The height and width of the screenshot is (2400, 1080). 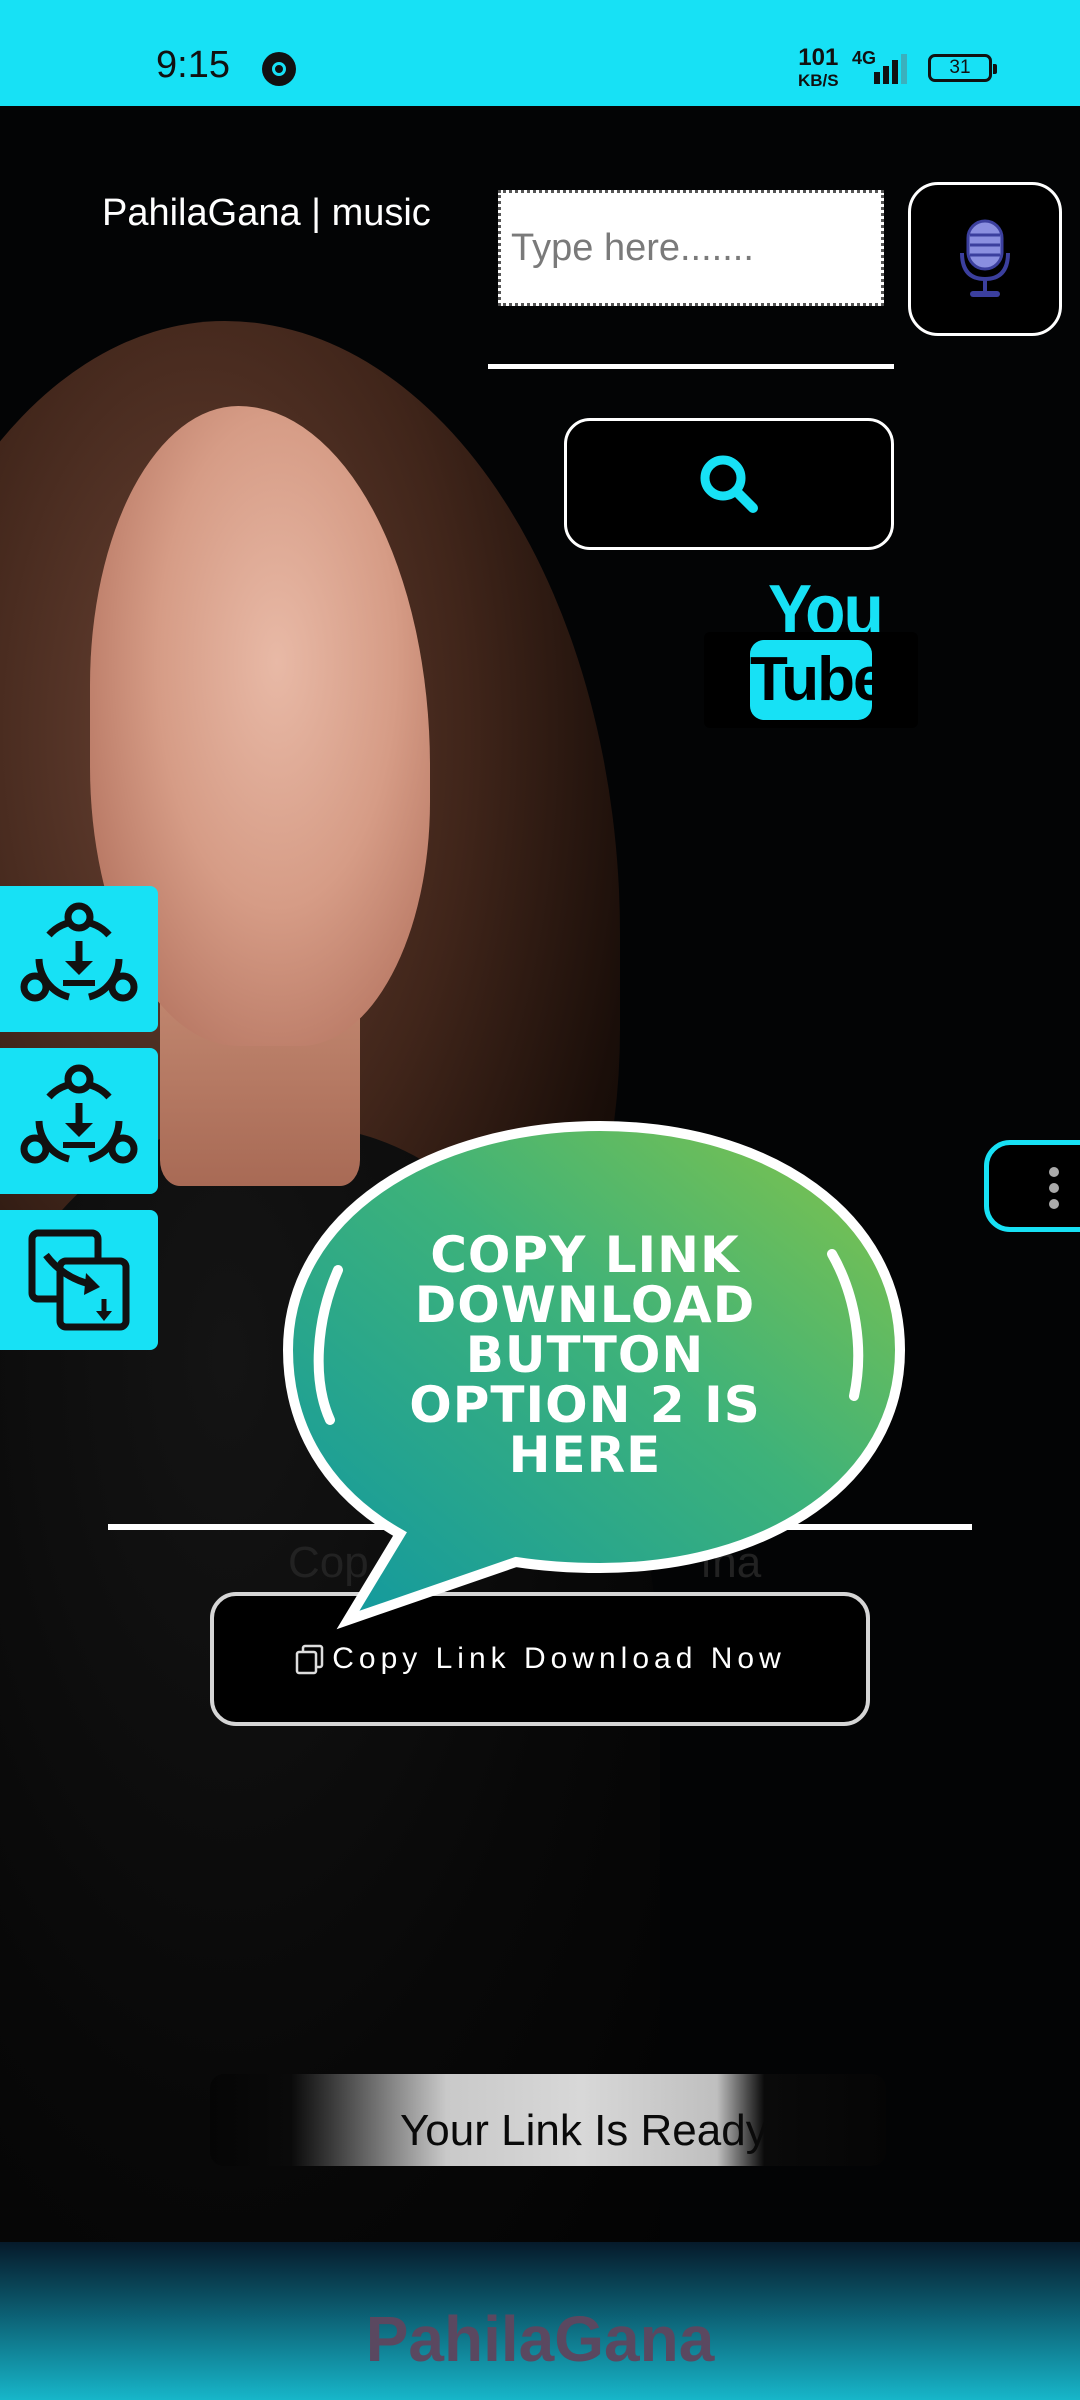 I want to click on battery-icon: 31, so click(x=962, y=68).